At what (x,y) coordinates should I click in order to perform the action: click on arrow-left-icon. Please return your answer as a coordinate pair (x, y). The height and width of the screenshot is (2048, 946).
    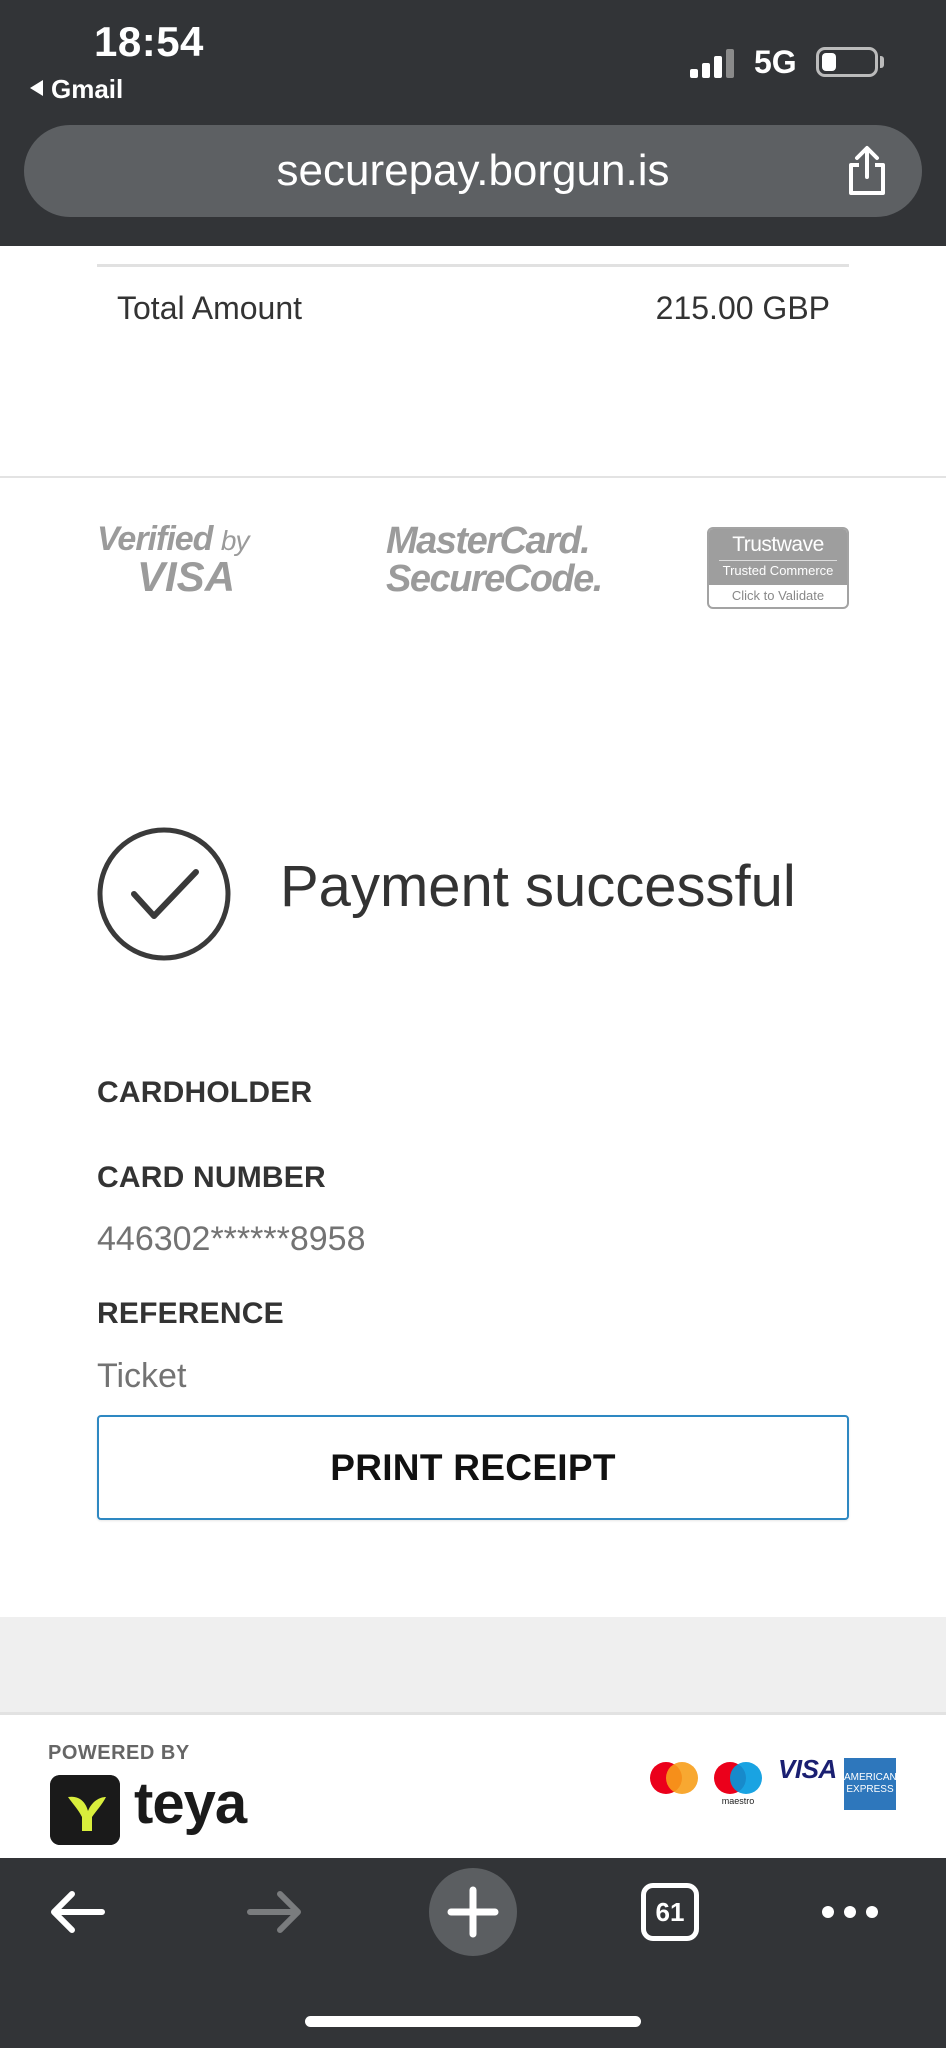
    Looking at the image, I should click on (77, 1912).